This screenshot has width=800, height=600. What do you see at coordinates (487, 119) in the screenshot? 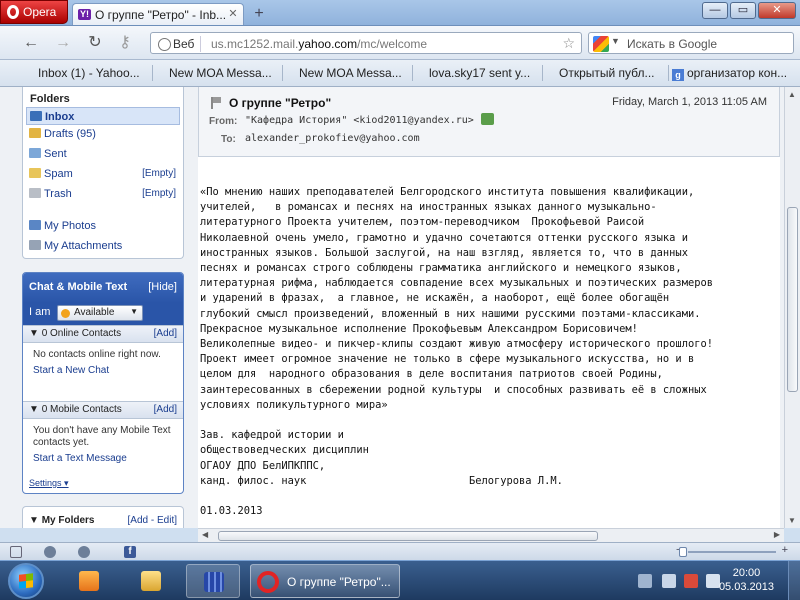
I see `add-contact-icon` at bounding box center [487, 119].